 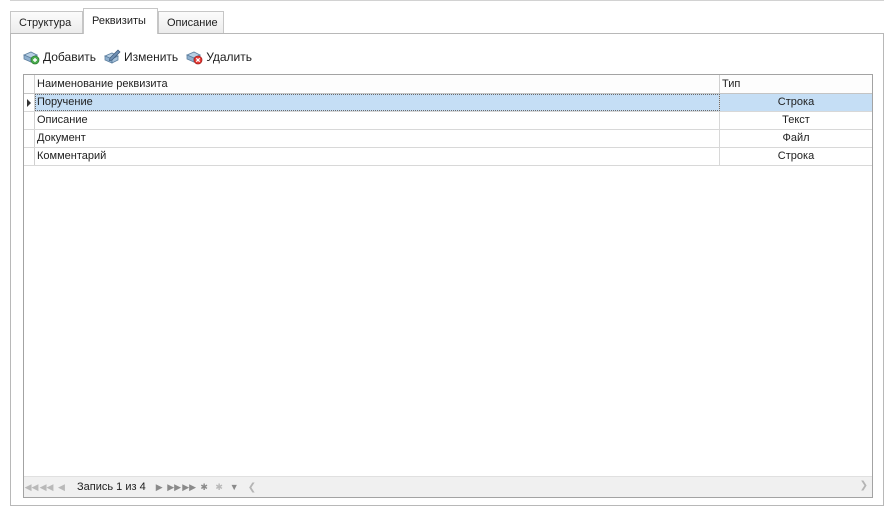 What do you see at coordinates (864, 485) in the screenshot?
I see `scroll-right-icon: ❯` at bounding box center [864, 485].